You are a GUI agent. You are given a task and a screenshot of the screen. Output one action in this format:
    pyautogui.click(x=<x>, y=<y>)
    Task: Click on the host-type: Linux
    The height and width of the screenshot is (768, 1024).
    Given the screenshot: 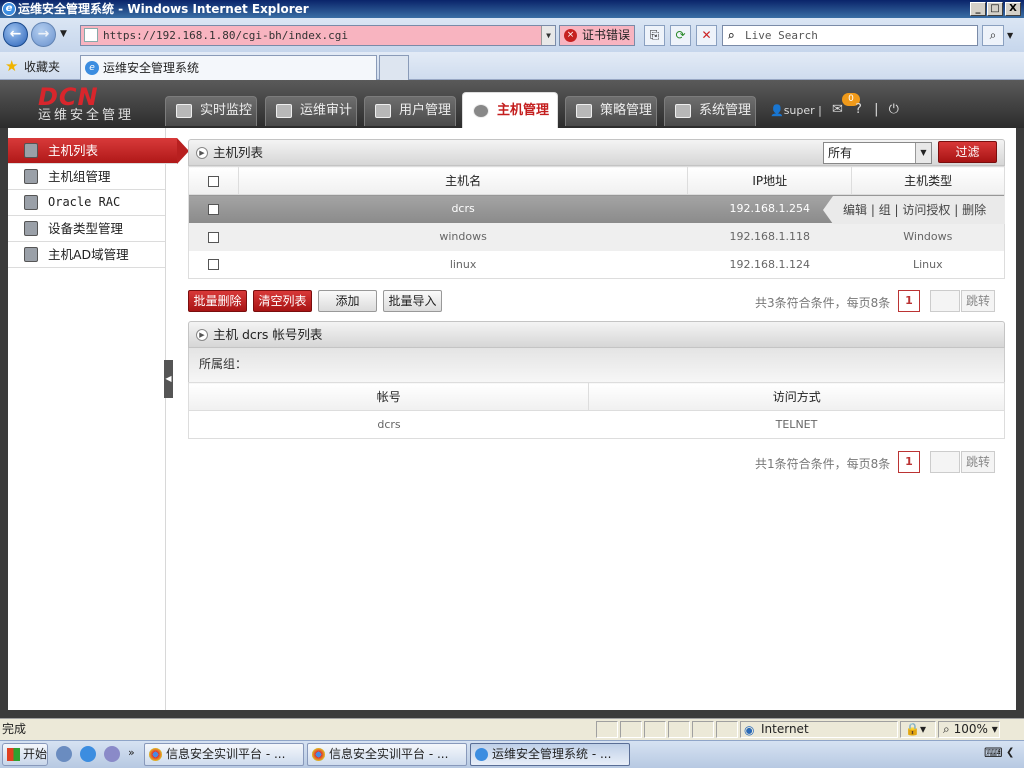 What is the action you would take?
    pyautogui.click(x=928, y=264)
    